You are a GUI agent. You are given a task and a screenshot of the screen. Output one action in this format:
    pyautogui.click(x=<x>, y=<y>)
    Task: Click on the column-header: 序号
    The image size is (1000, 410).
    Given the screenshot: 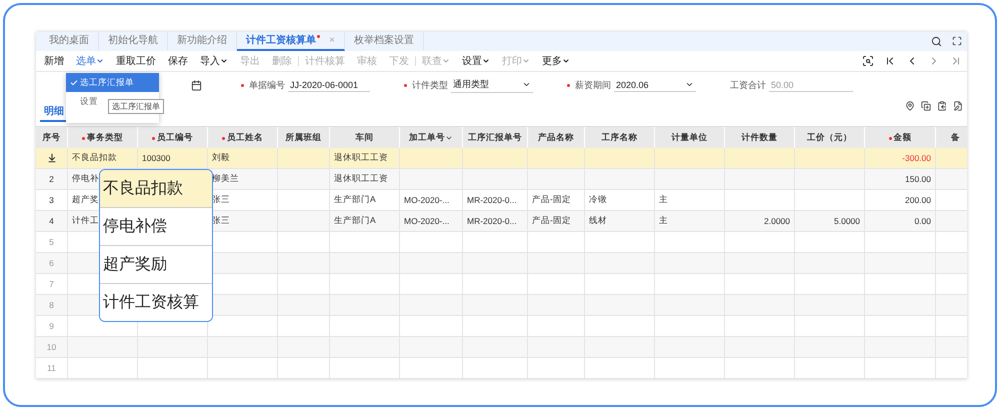 What is the action you would take?
    pyautogui.click(x=52, y=137)
    